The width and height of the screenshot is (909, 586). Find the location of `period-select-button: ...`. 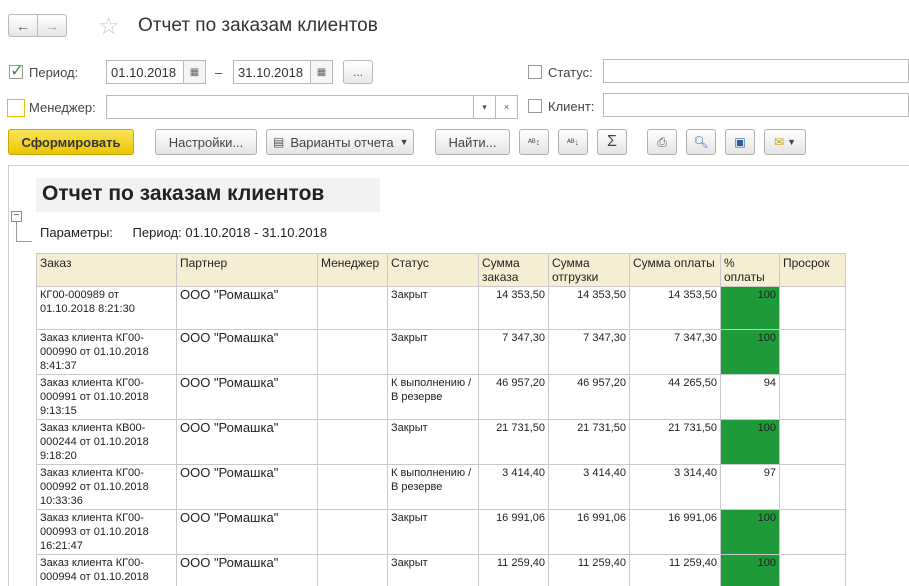

period-select-button: ... is located at coordinates (358, 72).